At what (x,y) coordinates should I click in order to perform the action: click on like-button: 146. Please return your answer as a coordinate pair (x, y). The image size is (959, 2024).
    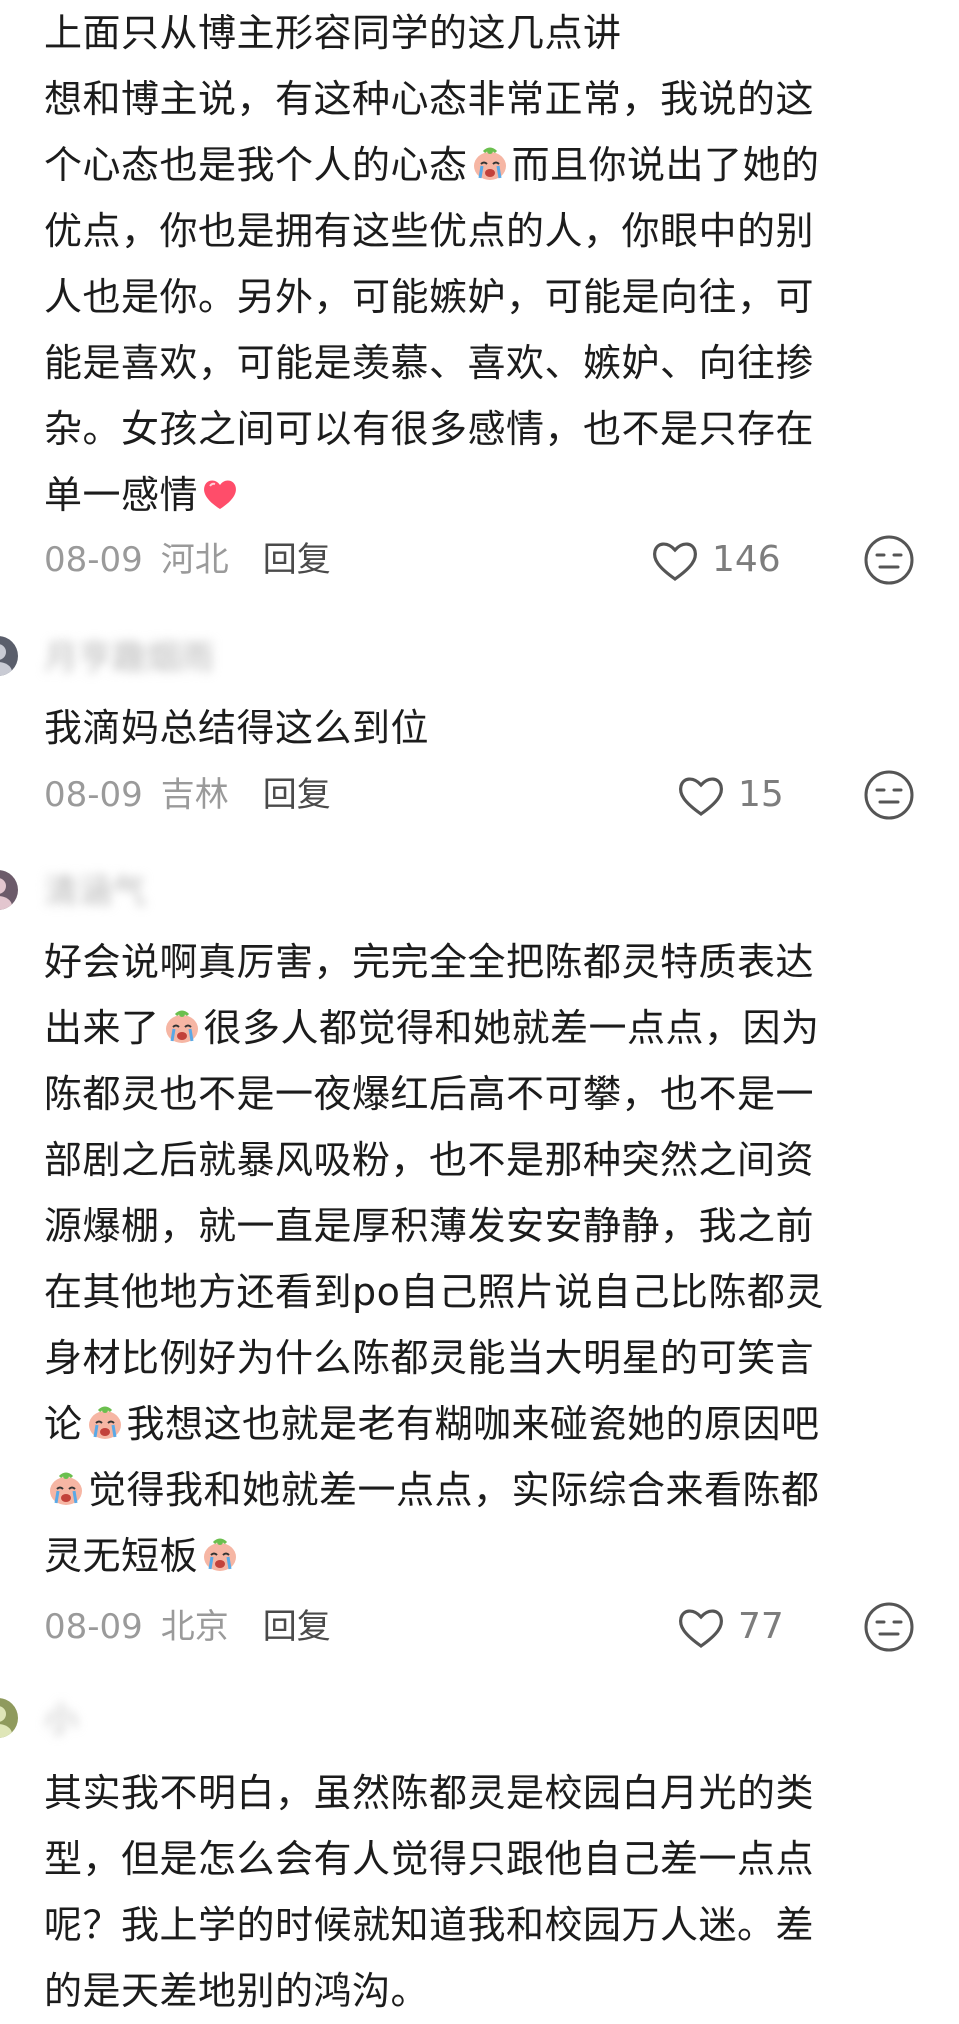
    Looking at the image, I should click on (715, 560).